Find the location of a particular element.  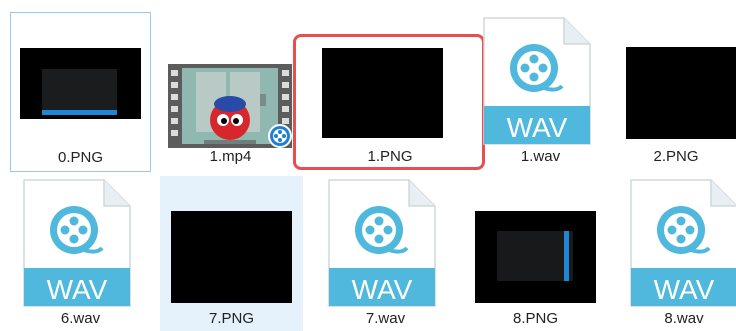

file-name: 6.wav is located at coordinates (80, 318).